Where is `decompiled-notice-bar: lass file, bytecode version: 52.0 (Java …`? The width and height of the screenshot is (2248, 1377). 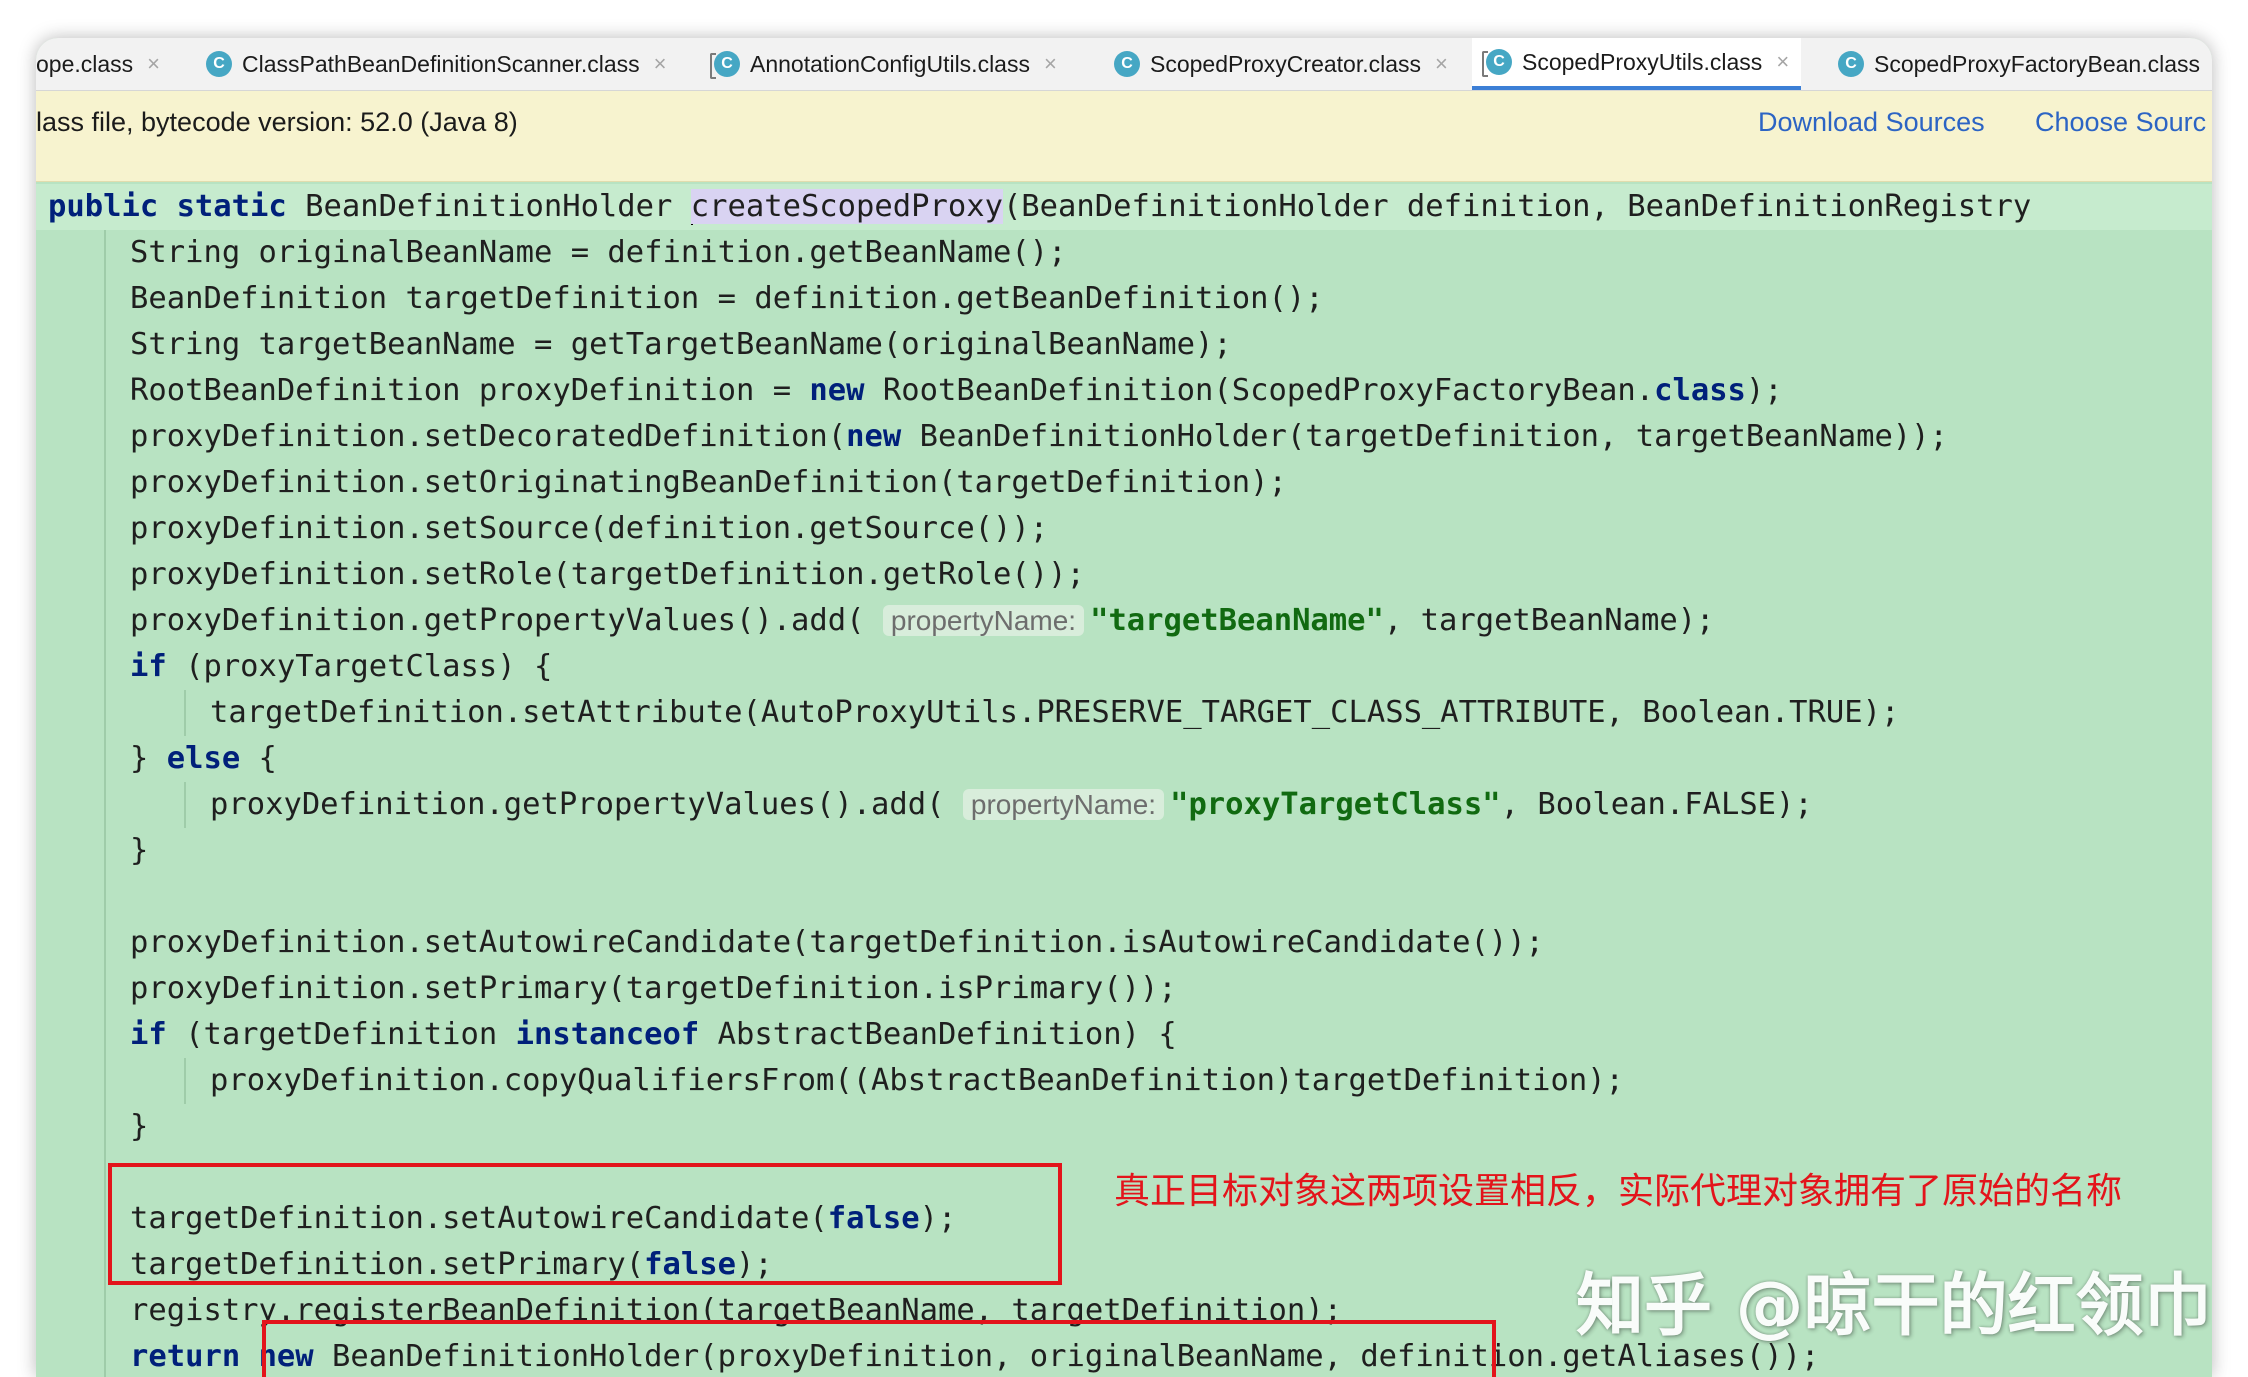 decompiled-notice-bar: lass file, bytecode version: 52.0 (Java … is located at coordinates (1124, 136).